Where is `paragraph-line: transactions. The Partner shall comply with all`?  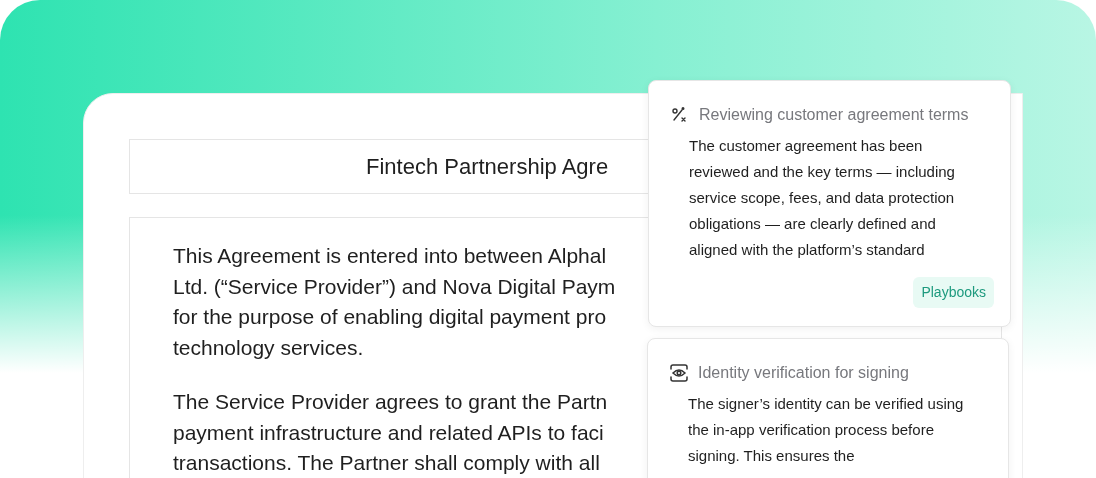
paragraph-line: transactions. The Partner shall comply with all is located at coordinates (386, 463).